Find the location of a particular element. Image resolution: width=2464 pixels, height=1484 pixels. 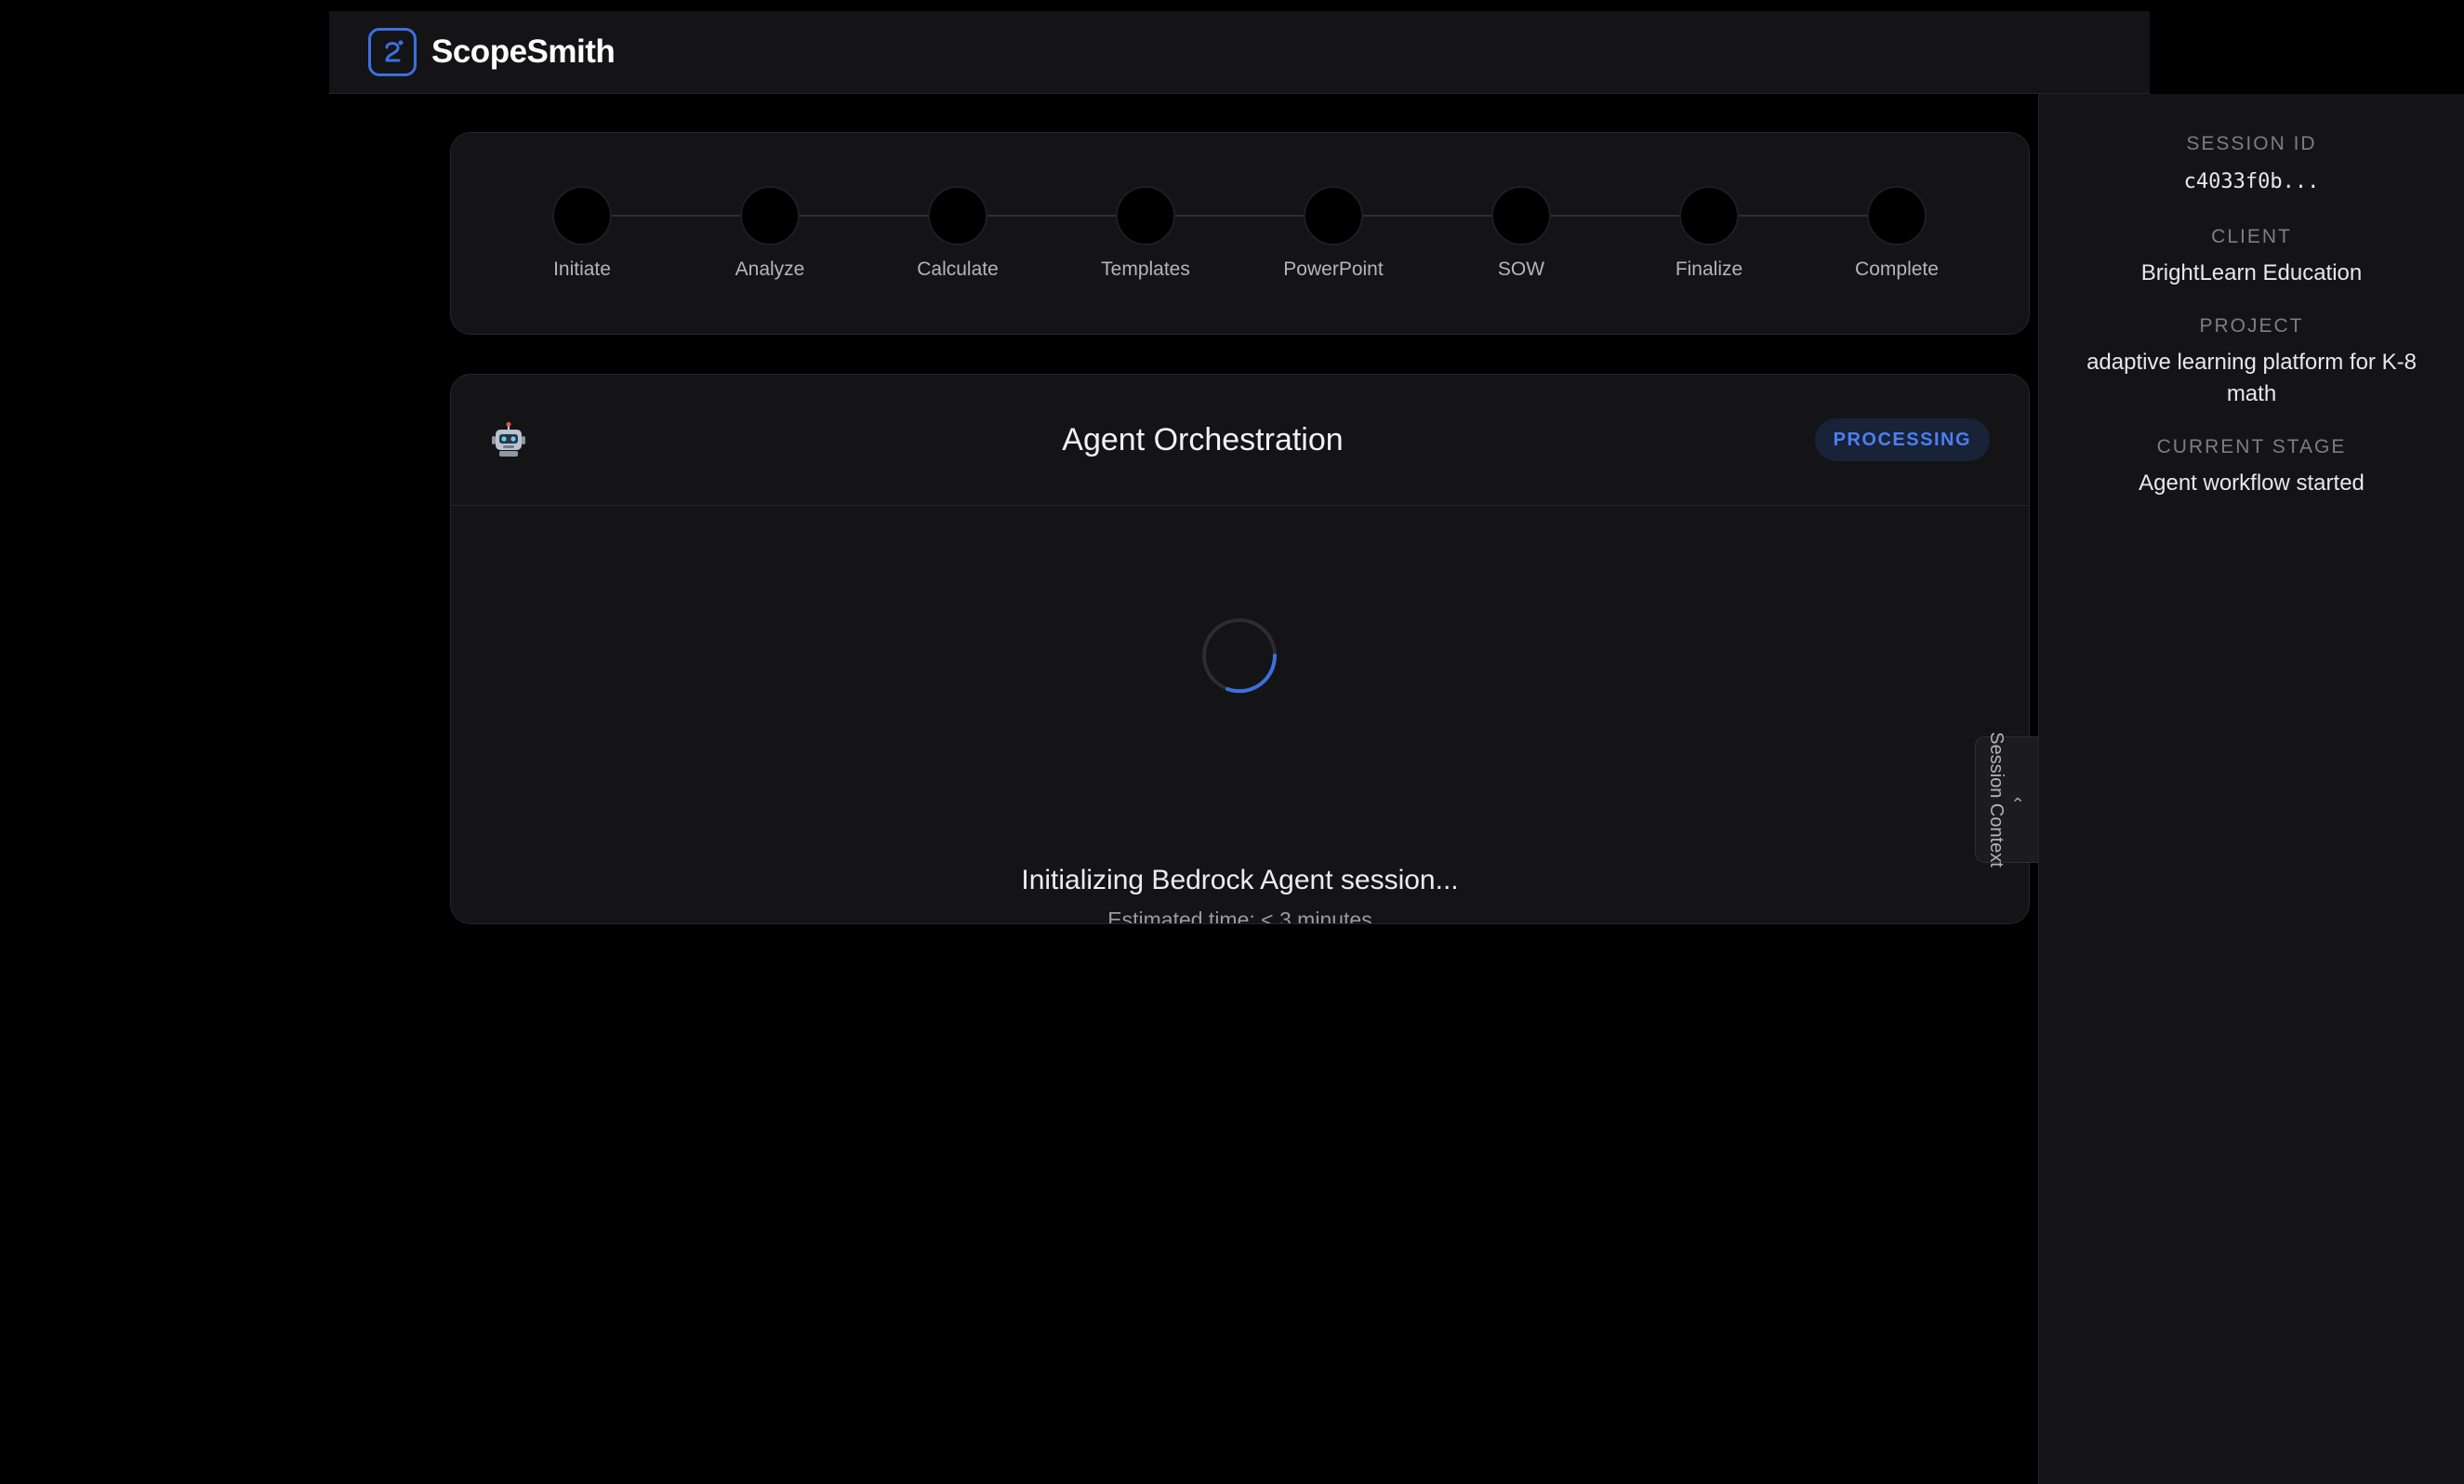

step-sow: SOW is located at coordinates (1521, 233).